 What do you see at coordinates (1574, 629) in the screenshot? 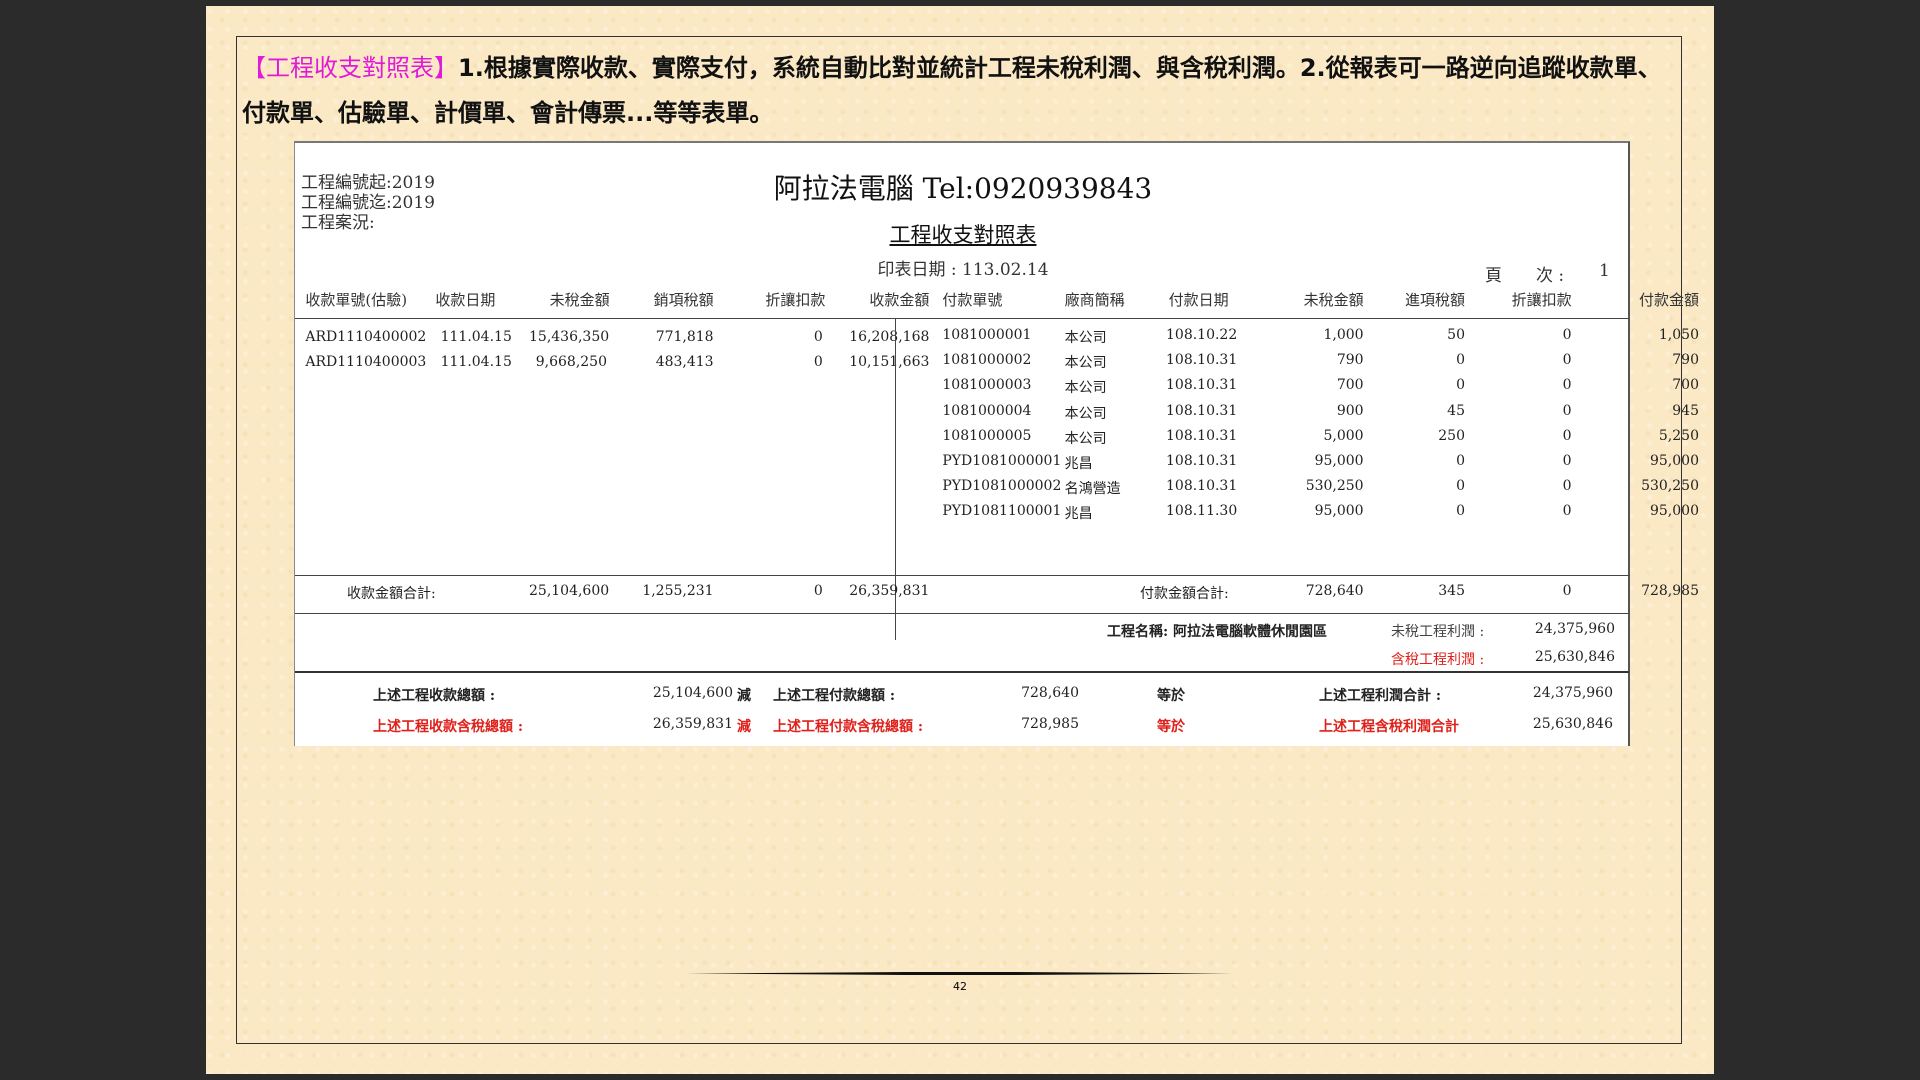
I see `pretax-profit-value: 24,375,960` at bounding box center [1574, 629].